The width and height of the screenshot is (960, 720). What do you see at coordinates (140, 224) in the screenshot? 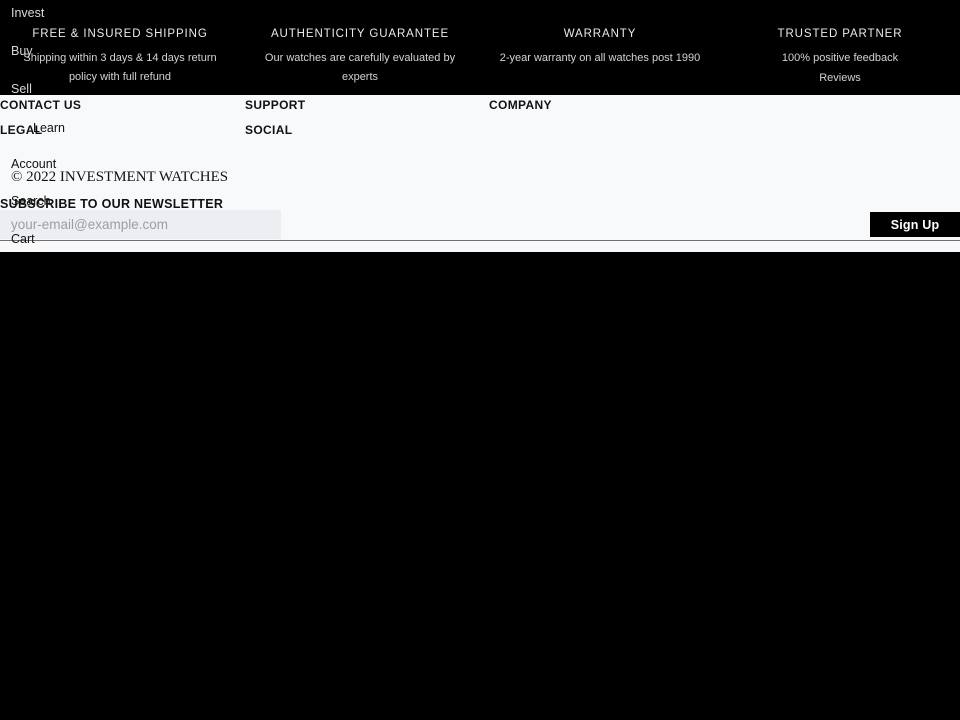
I see `newsletter-email-input` at bounding box center [140, 224].